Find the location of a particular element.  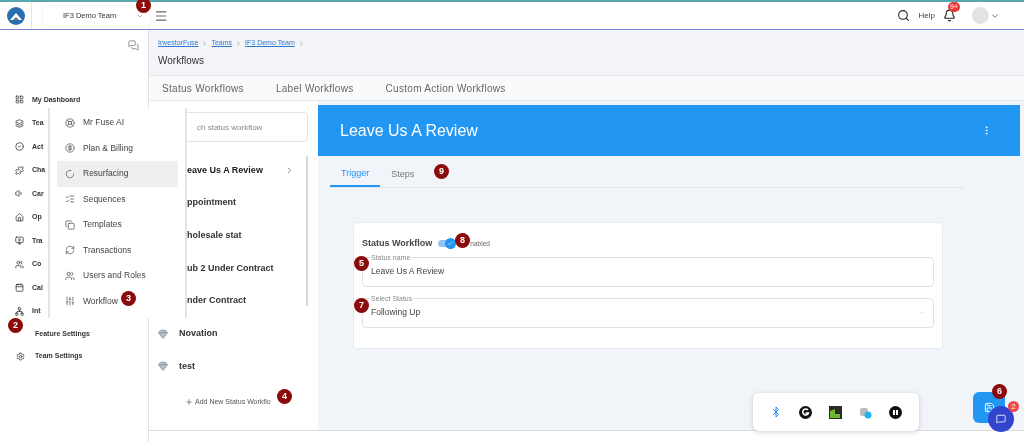

search-icon is located at coordinates (903, 15).